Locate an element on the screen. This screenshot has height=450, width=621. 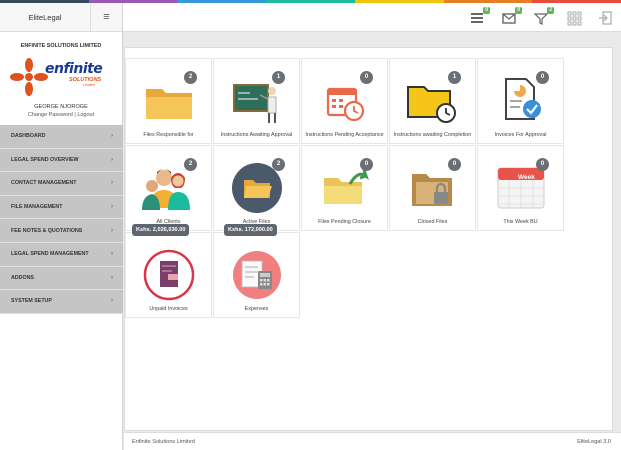
user-links: Change Password | Logout is located at coordinates (61, 115).